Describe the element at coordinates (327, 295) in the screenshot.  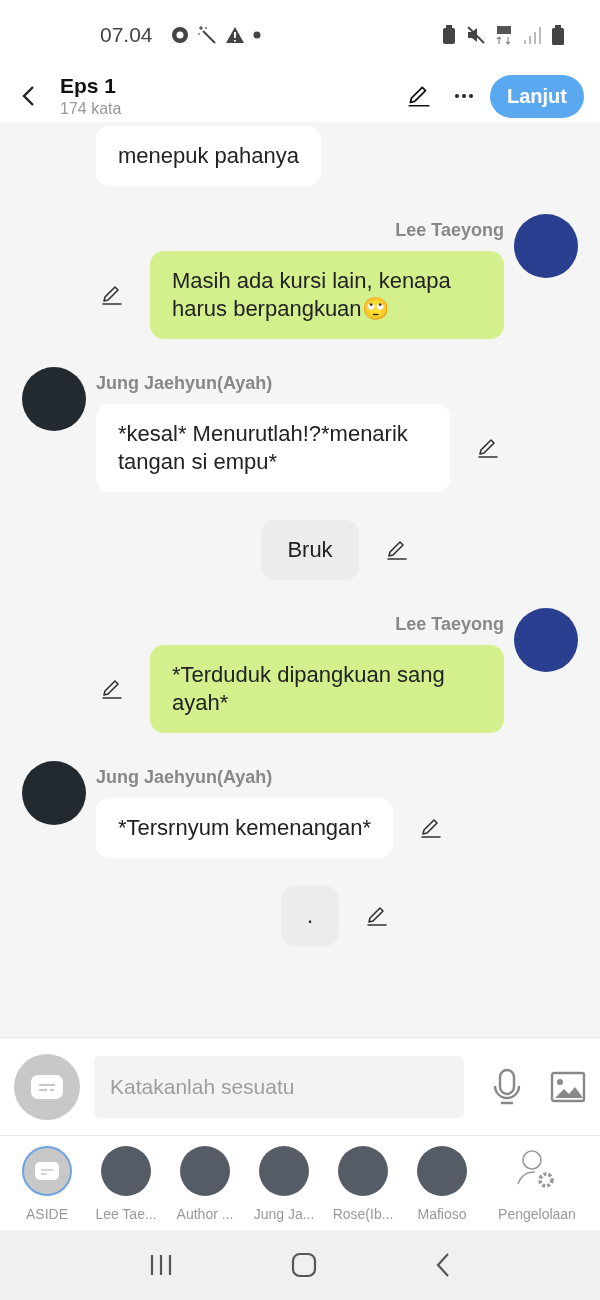
I see `message-bubble: Masih ada kursi lain, kenapa harus berpangkuan🙄` at that location.